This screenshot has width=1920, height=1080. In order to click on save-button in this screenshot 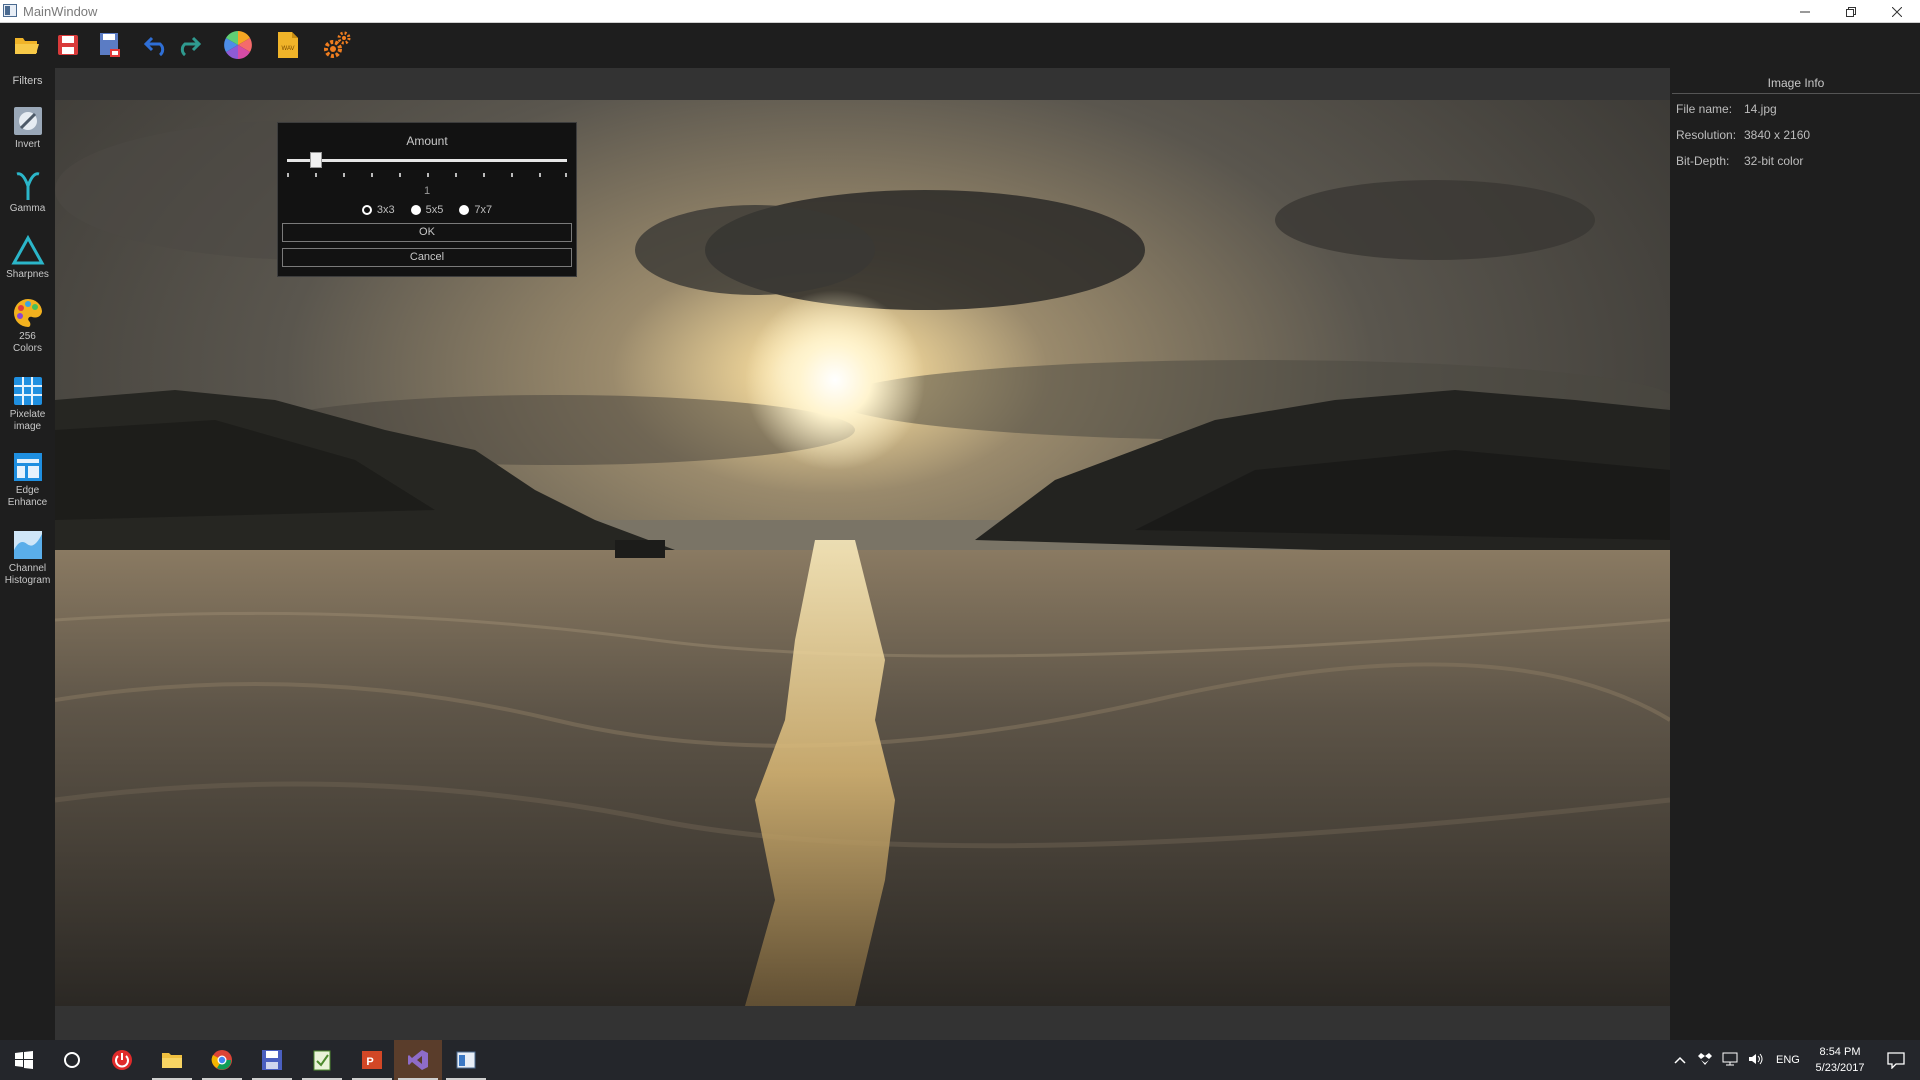, I will do `click(68, 45)`.